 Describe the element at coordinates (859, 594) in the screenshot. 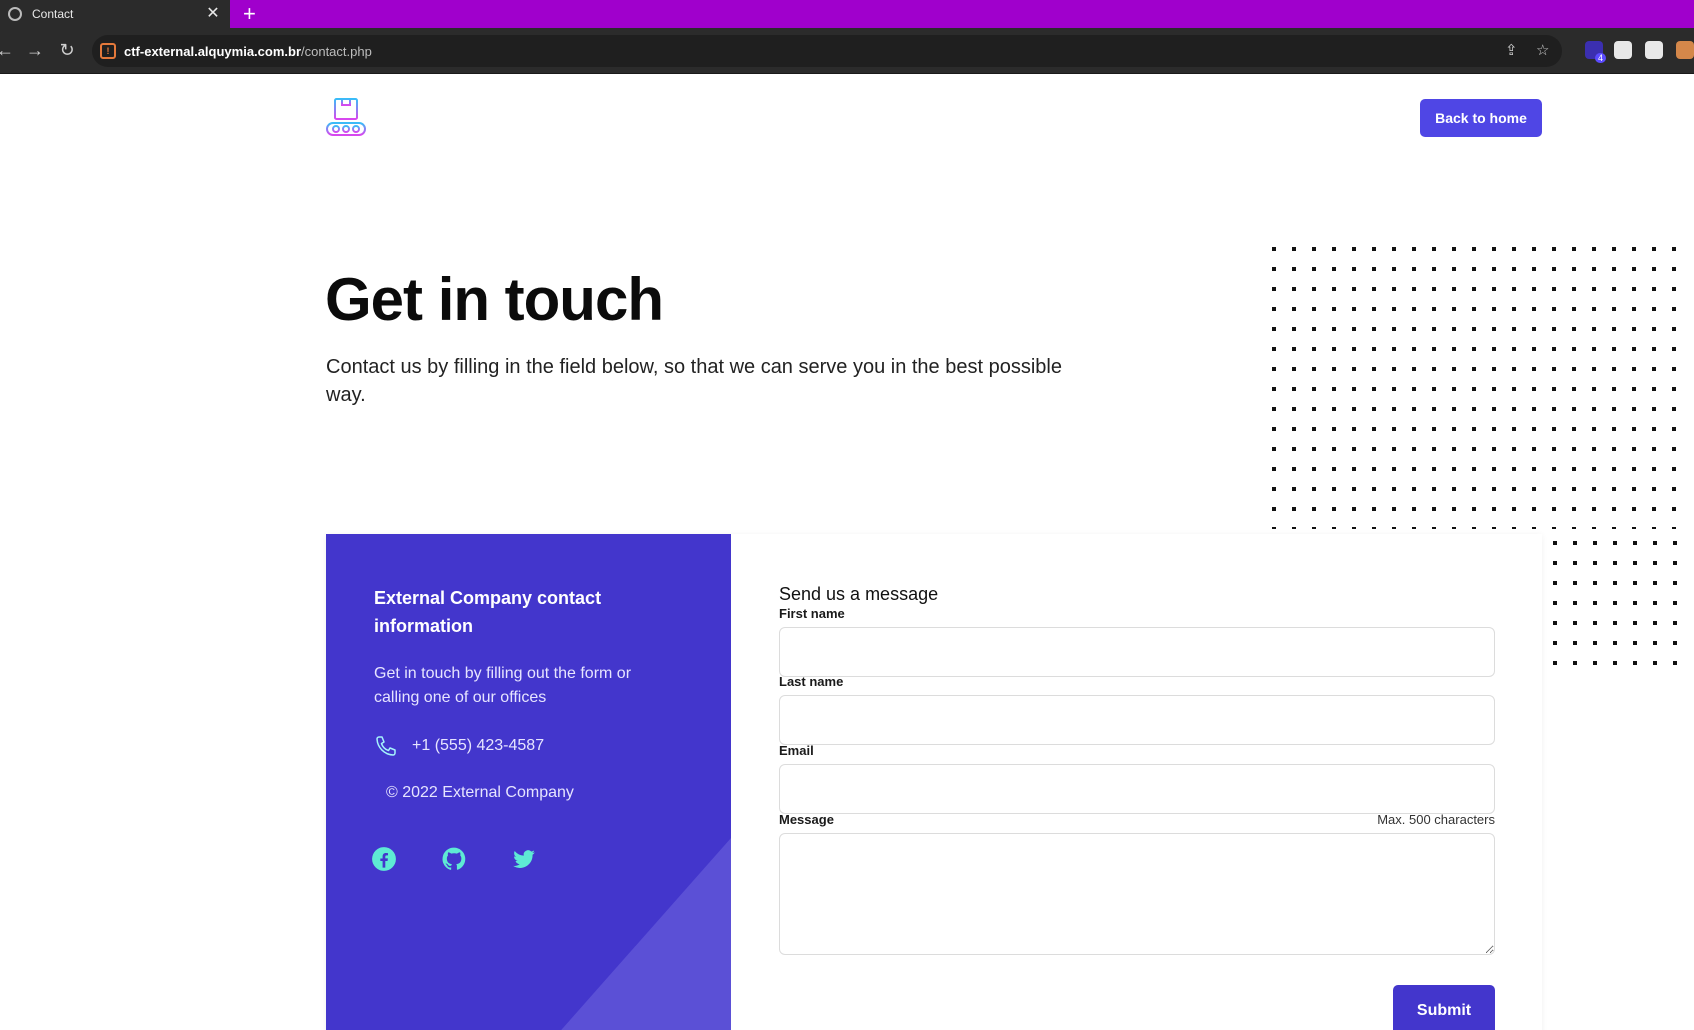

I see `form-title: Send us a message` at that location.